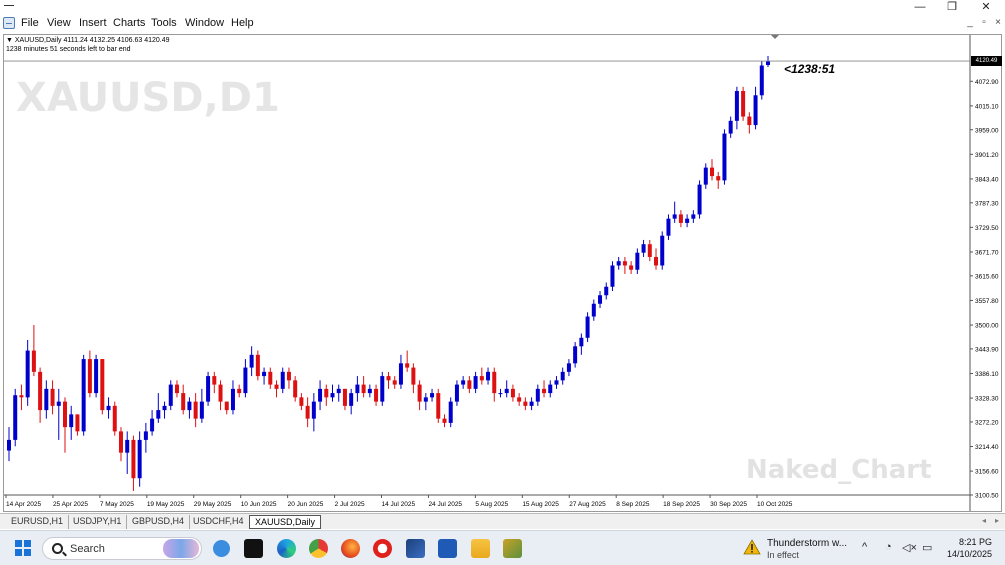 This screenshot has height=565, width=1005. Describe the element at coordinates (998, 22) in the screenshot. I see `mdi-close-button: ×` at that location.